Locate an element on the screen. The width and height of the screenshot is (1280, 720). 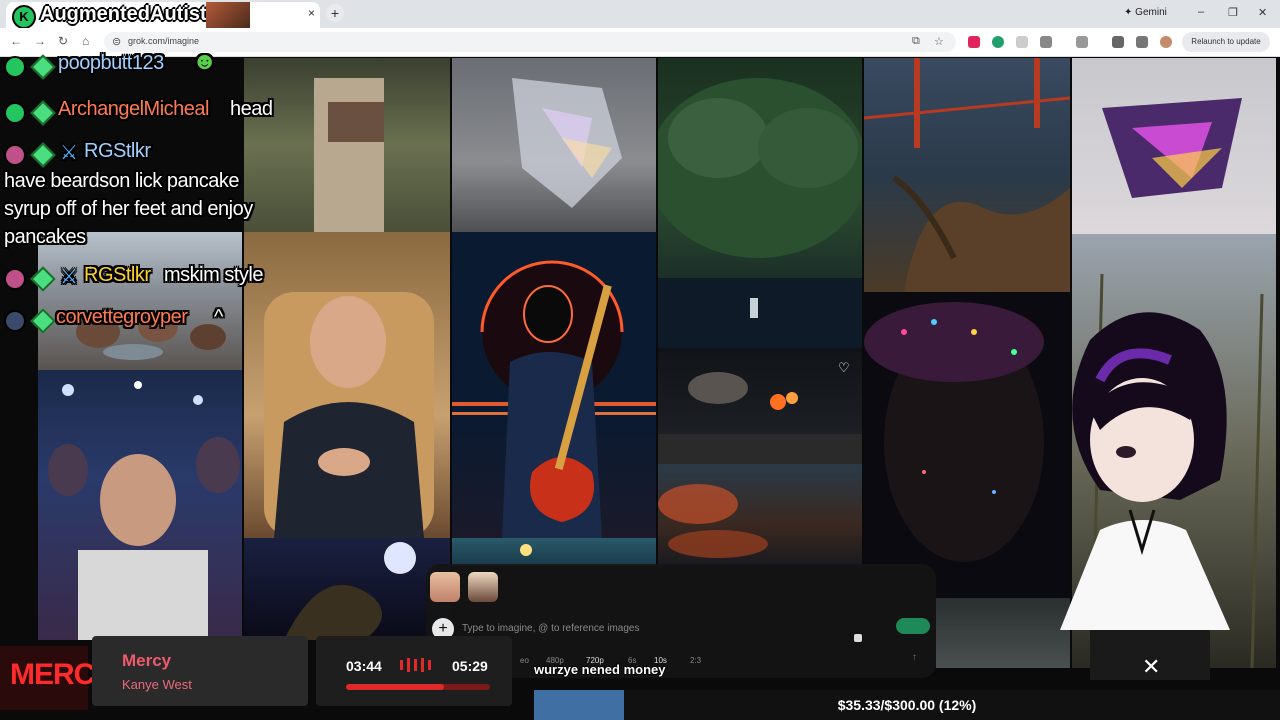
prompt-input is located at coordinates (662, 628).